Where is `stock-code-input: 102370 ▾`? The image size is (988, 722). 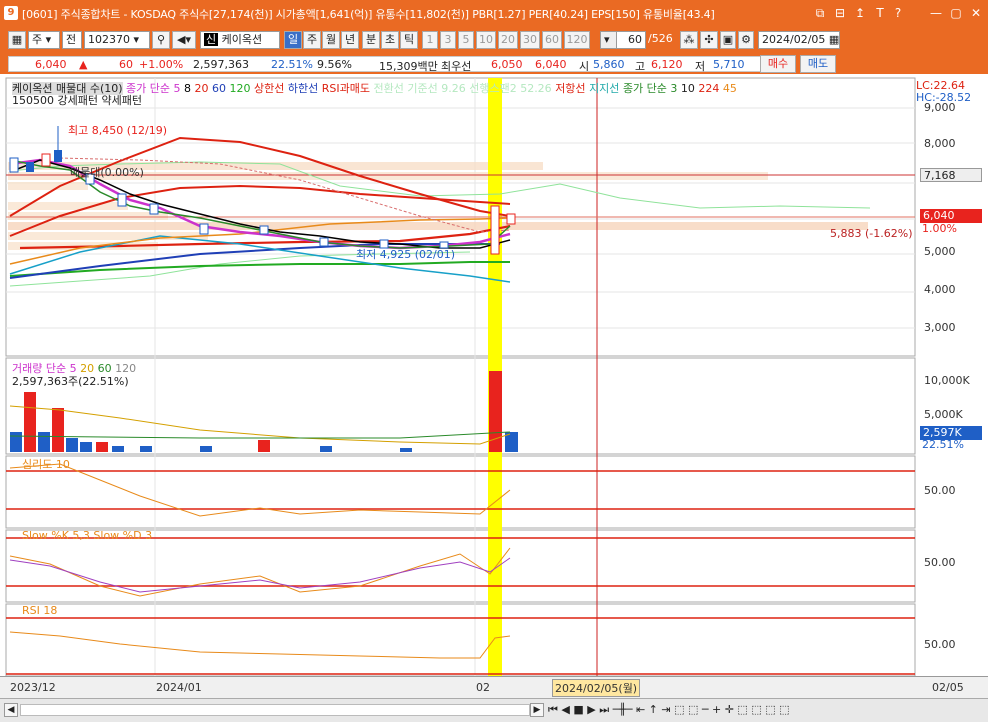
stock-code-input: 102370 ▾ is located at coordinates (117, 40).